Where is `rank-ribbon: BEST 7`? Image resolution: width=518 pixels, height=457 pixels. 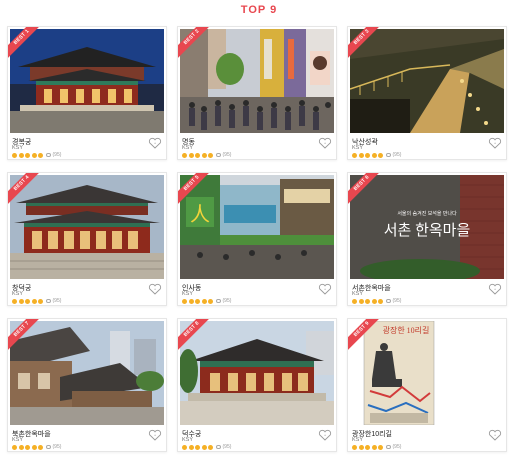 rank-ribbon: BEST 7 is located at coordinates (25, 336).